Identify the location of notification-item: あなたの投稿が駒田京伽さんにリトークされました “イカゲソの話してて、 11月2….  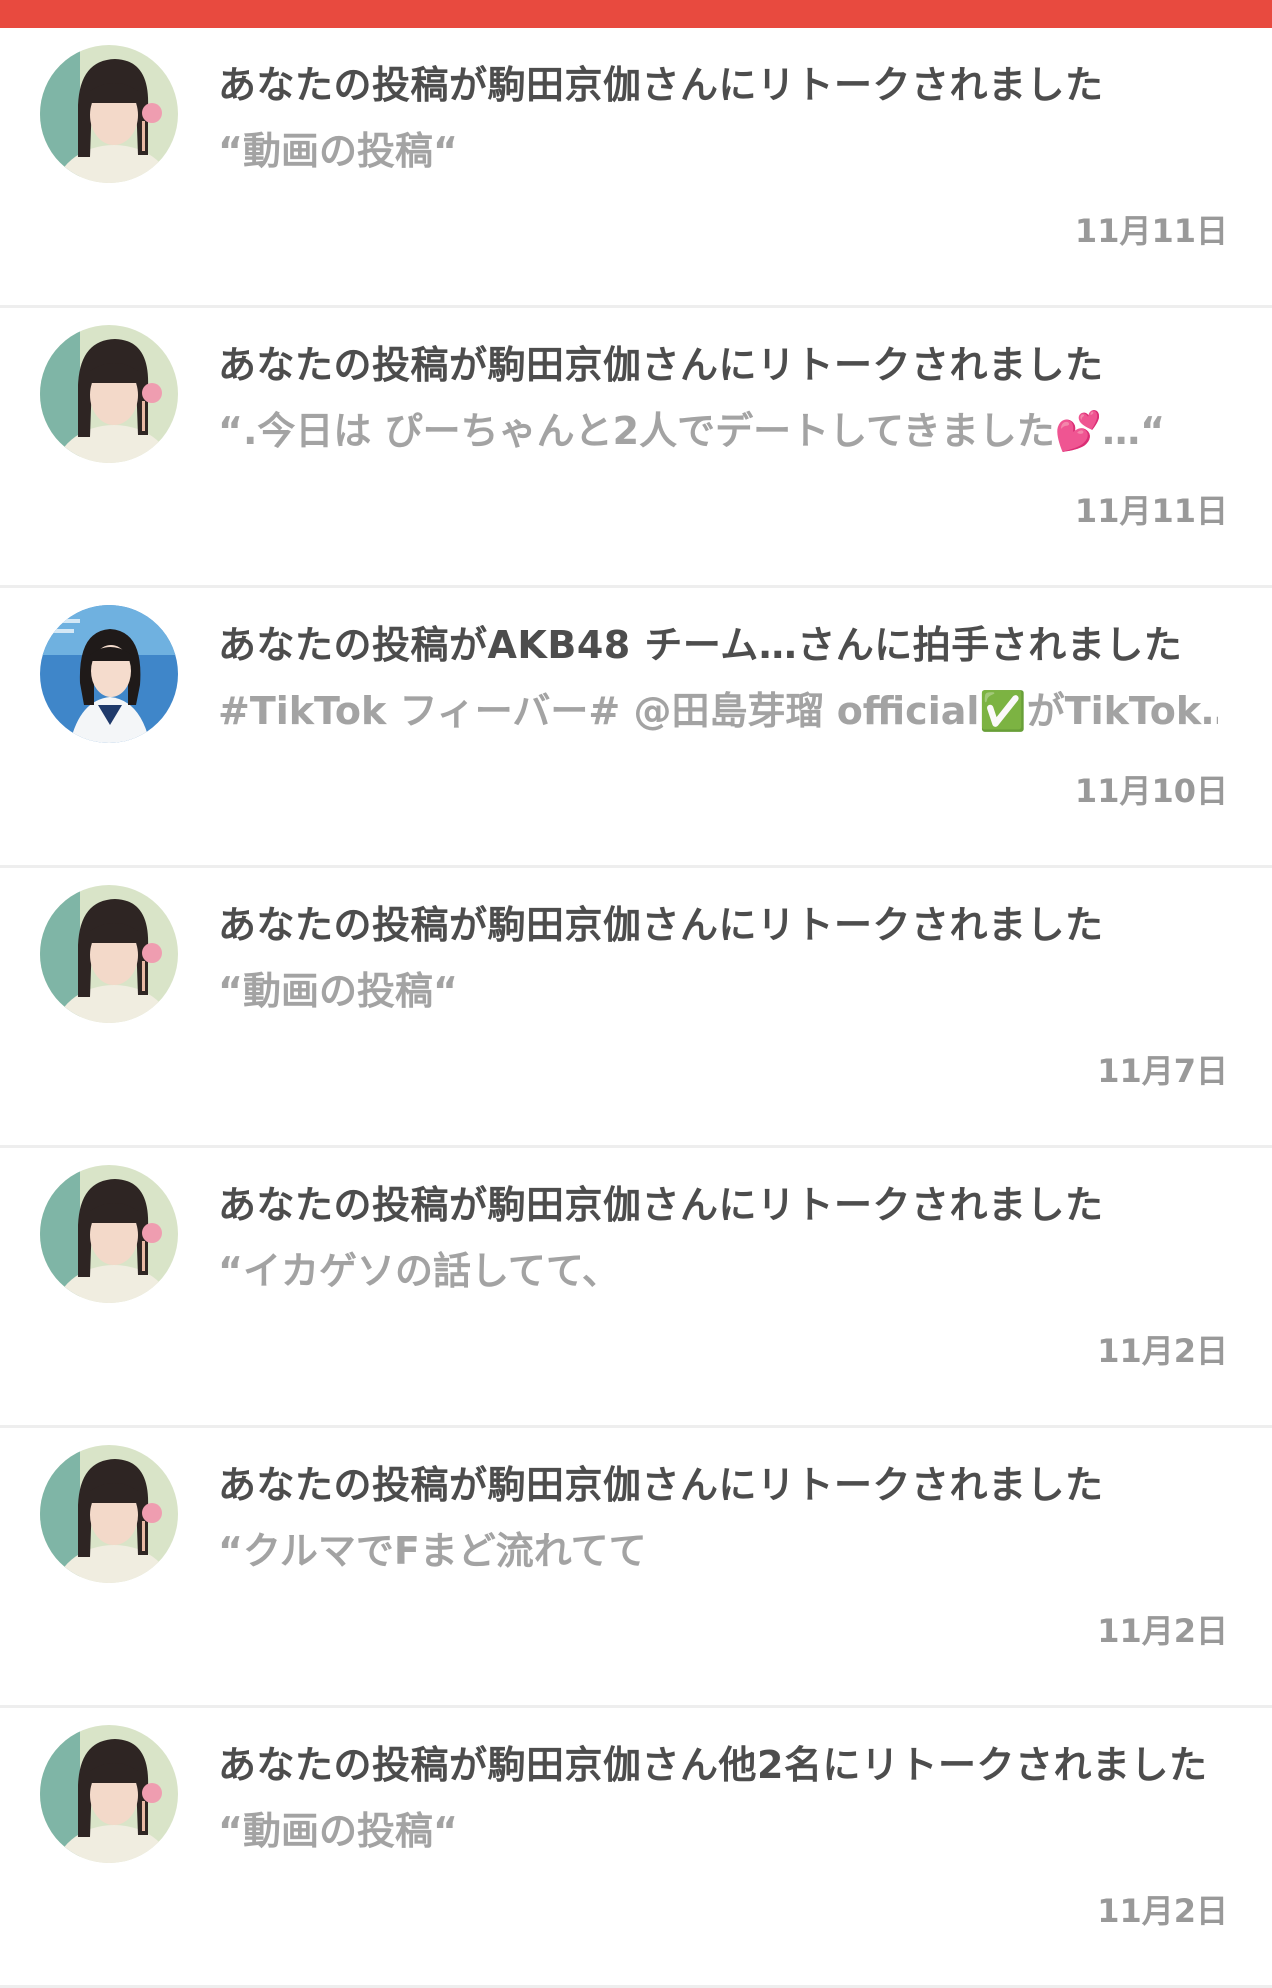
(636, 1288).